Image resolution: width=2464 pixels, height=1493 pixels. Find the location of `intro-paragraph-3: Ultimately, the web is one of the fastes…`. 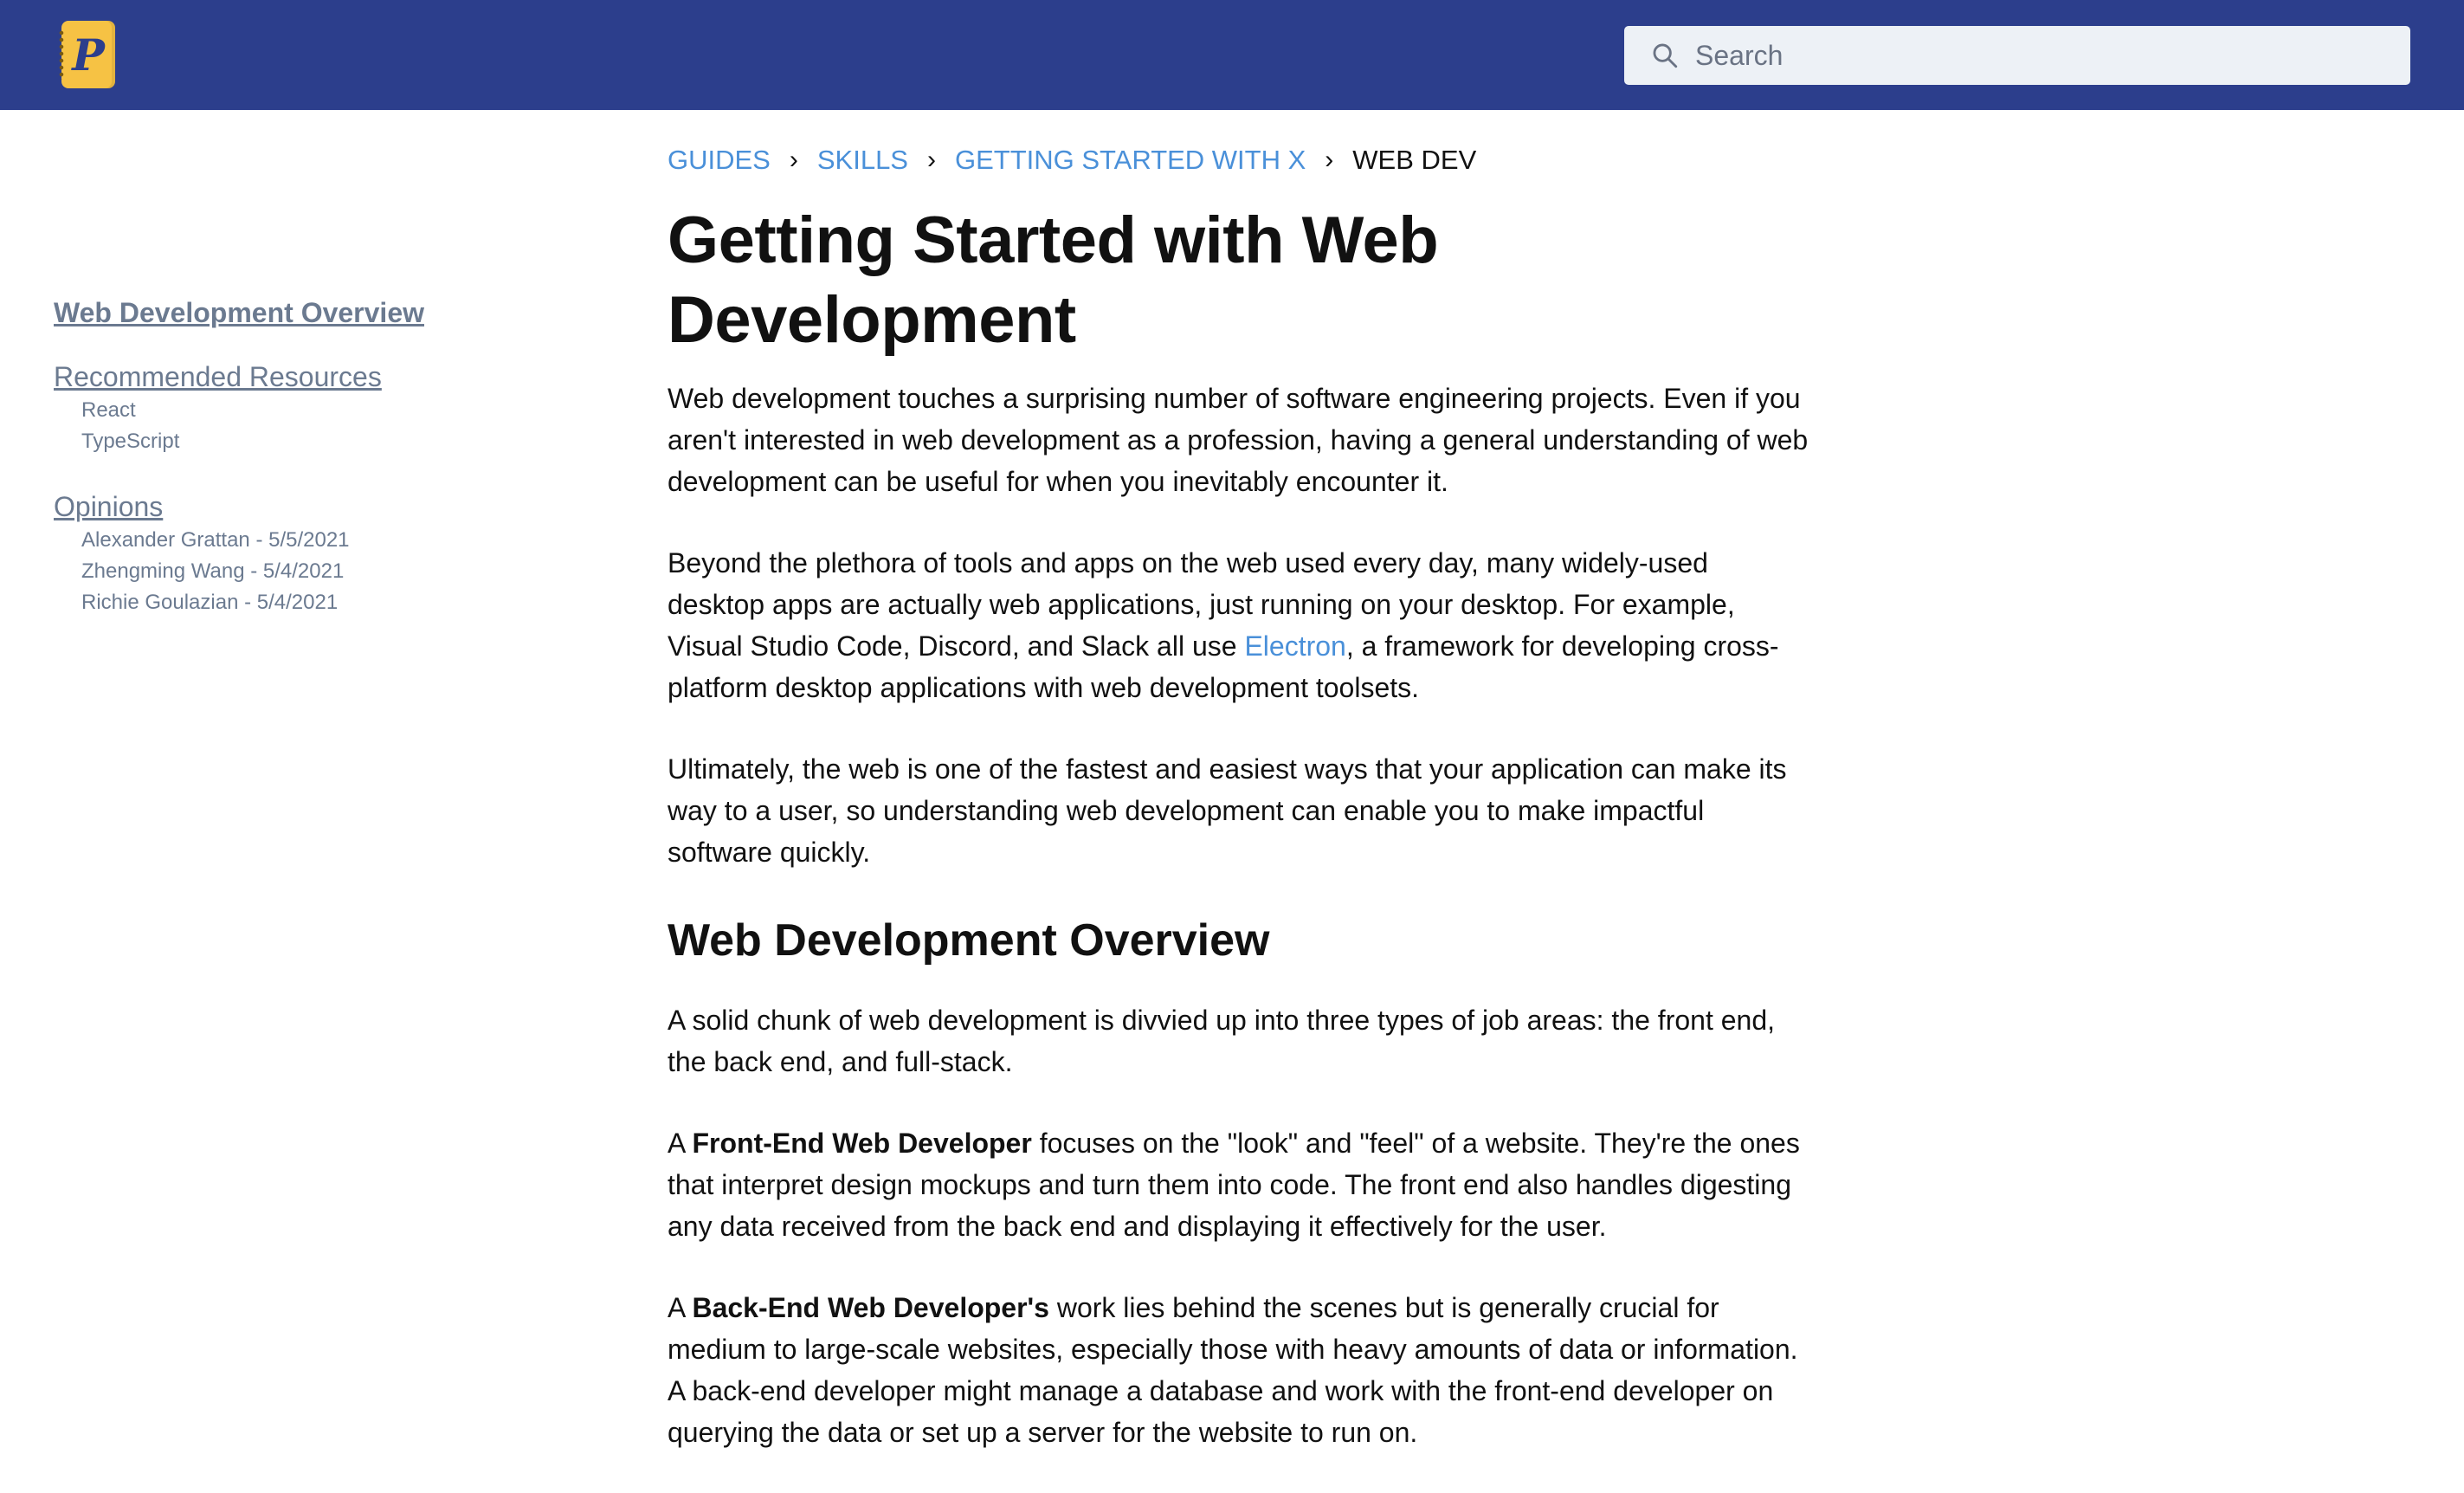

intro-paragraph-3: Ultimately, the web is one of the fastes… is located at coordinates (1227, 811).